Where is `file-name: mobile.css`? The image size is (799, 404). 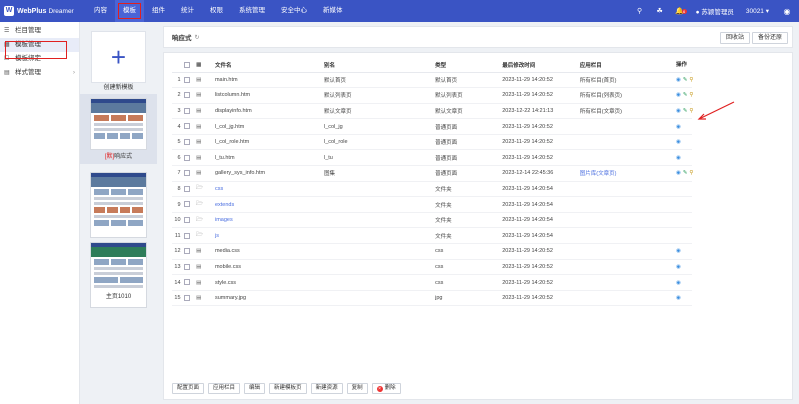
file-name: mobile.css is located at coordinates (269, 267).